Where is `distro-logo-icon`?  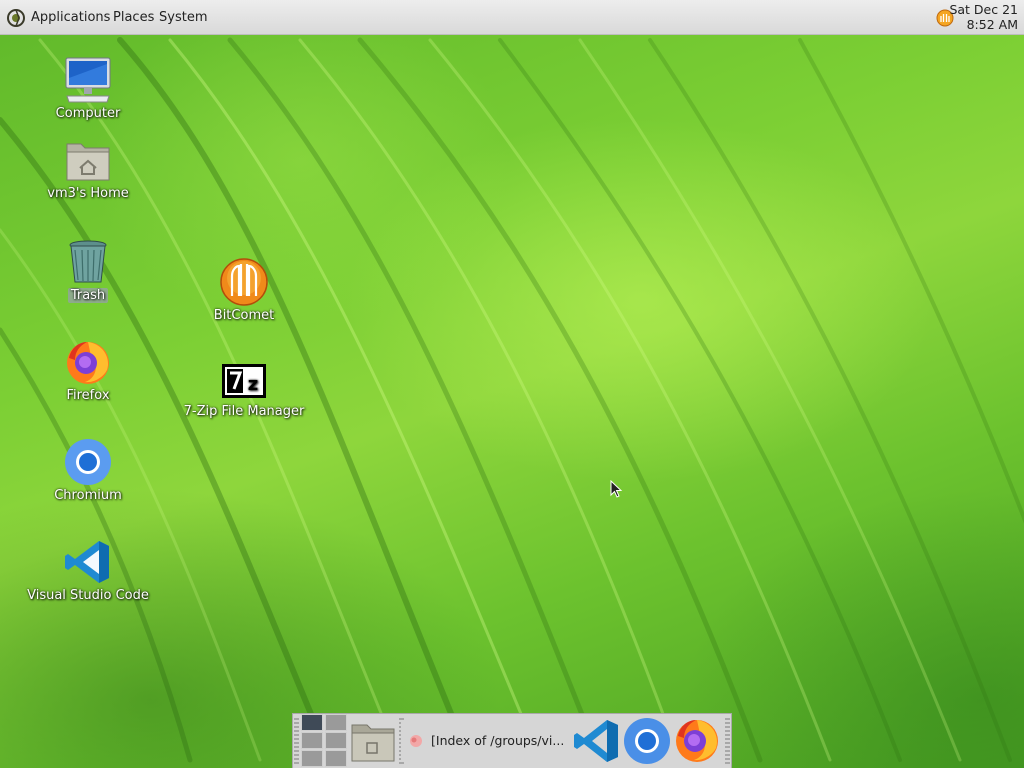 distro-logo-icon is located at coordinates (16, 18).